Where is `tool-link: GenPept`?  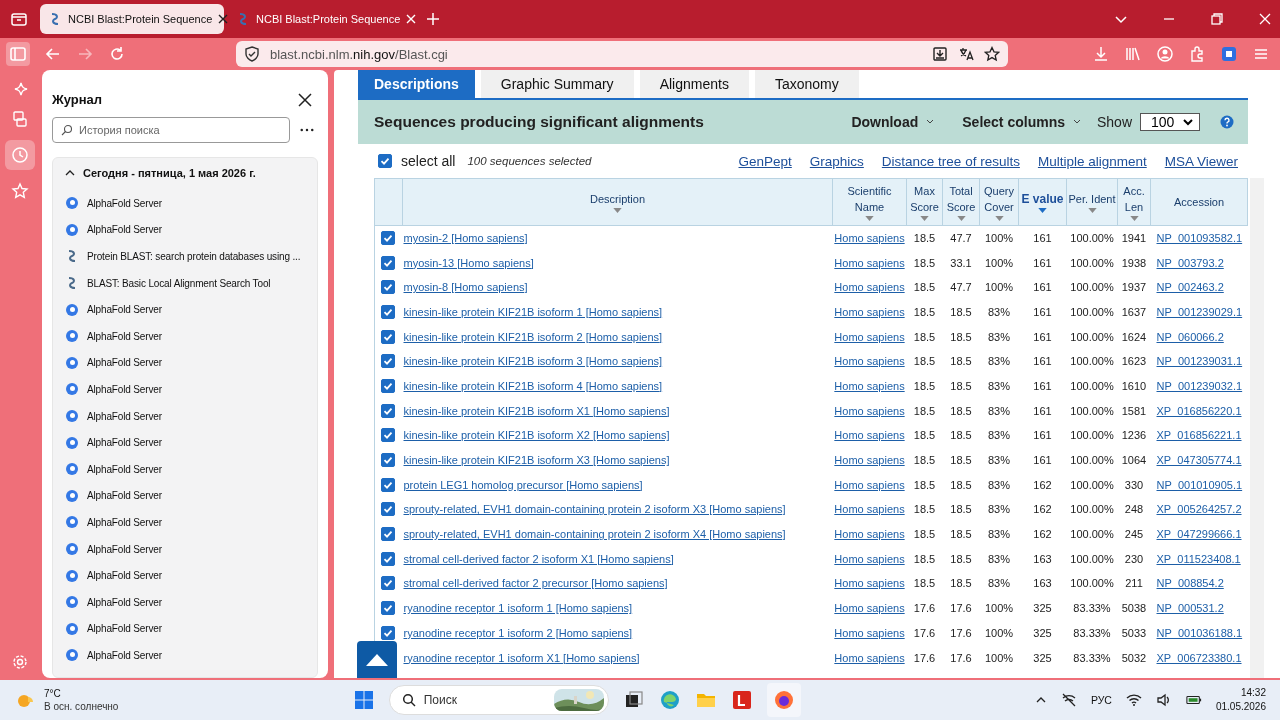
tool-link: GenPept is located at coordinates (765, 161).